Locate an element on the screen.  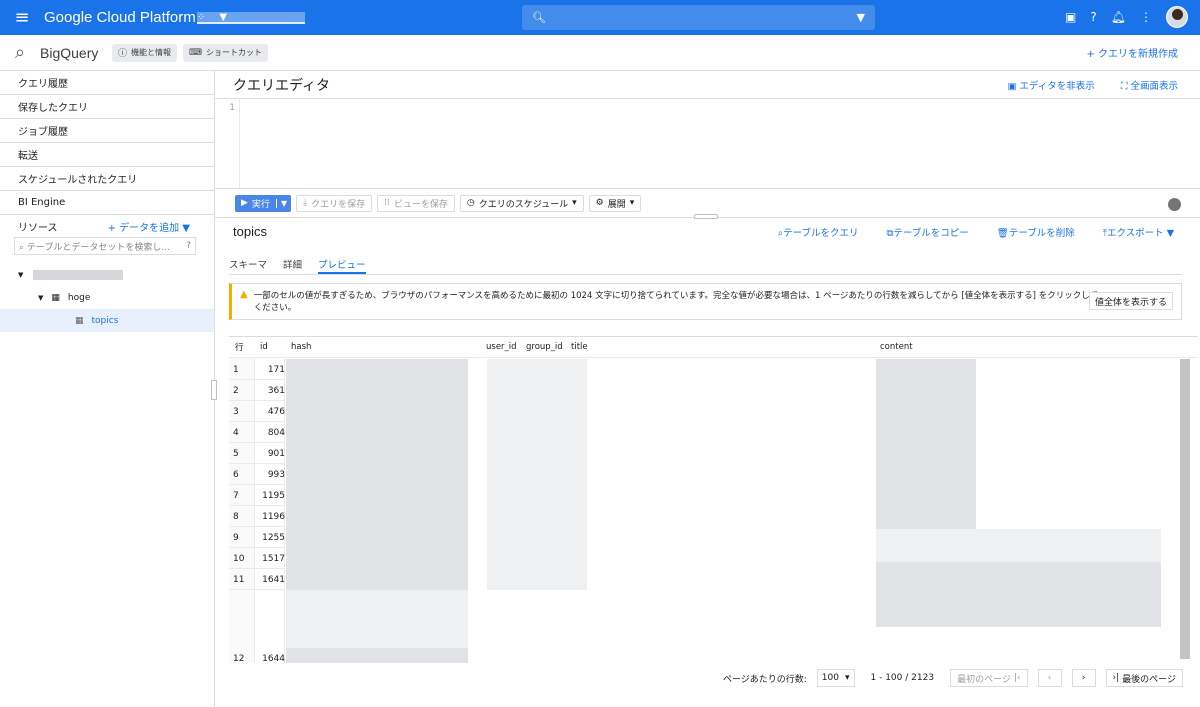
tab-schema: スキーマ is located at coordinates (248, 263).